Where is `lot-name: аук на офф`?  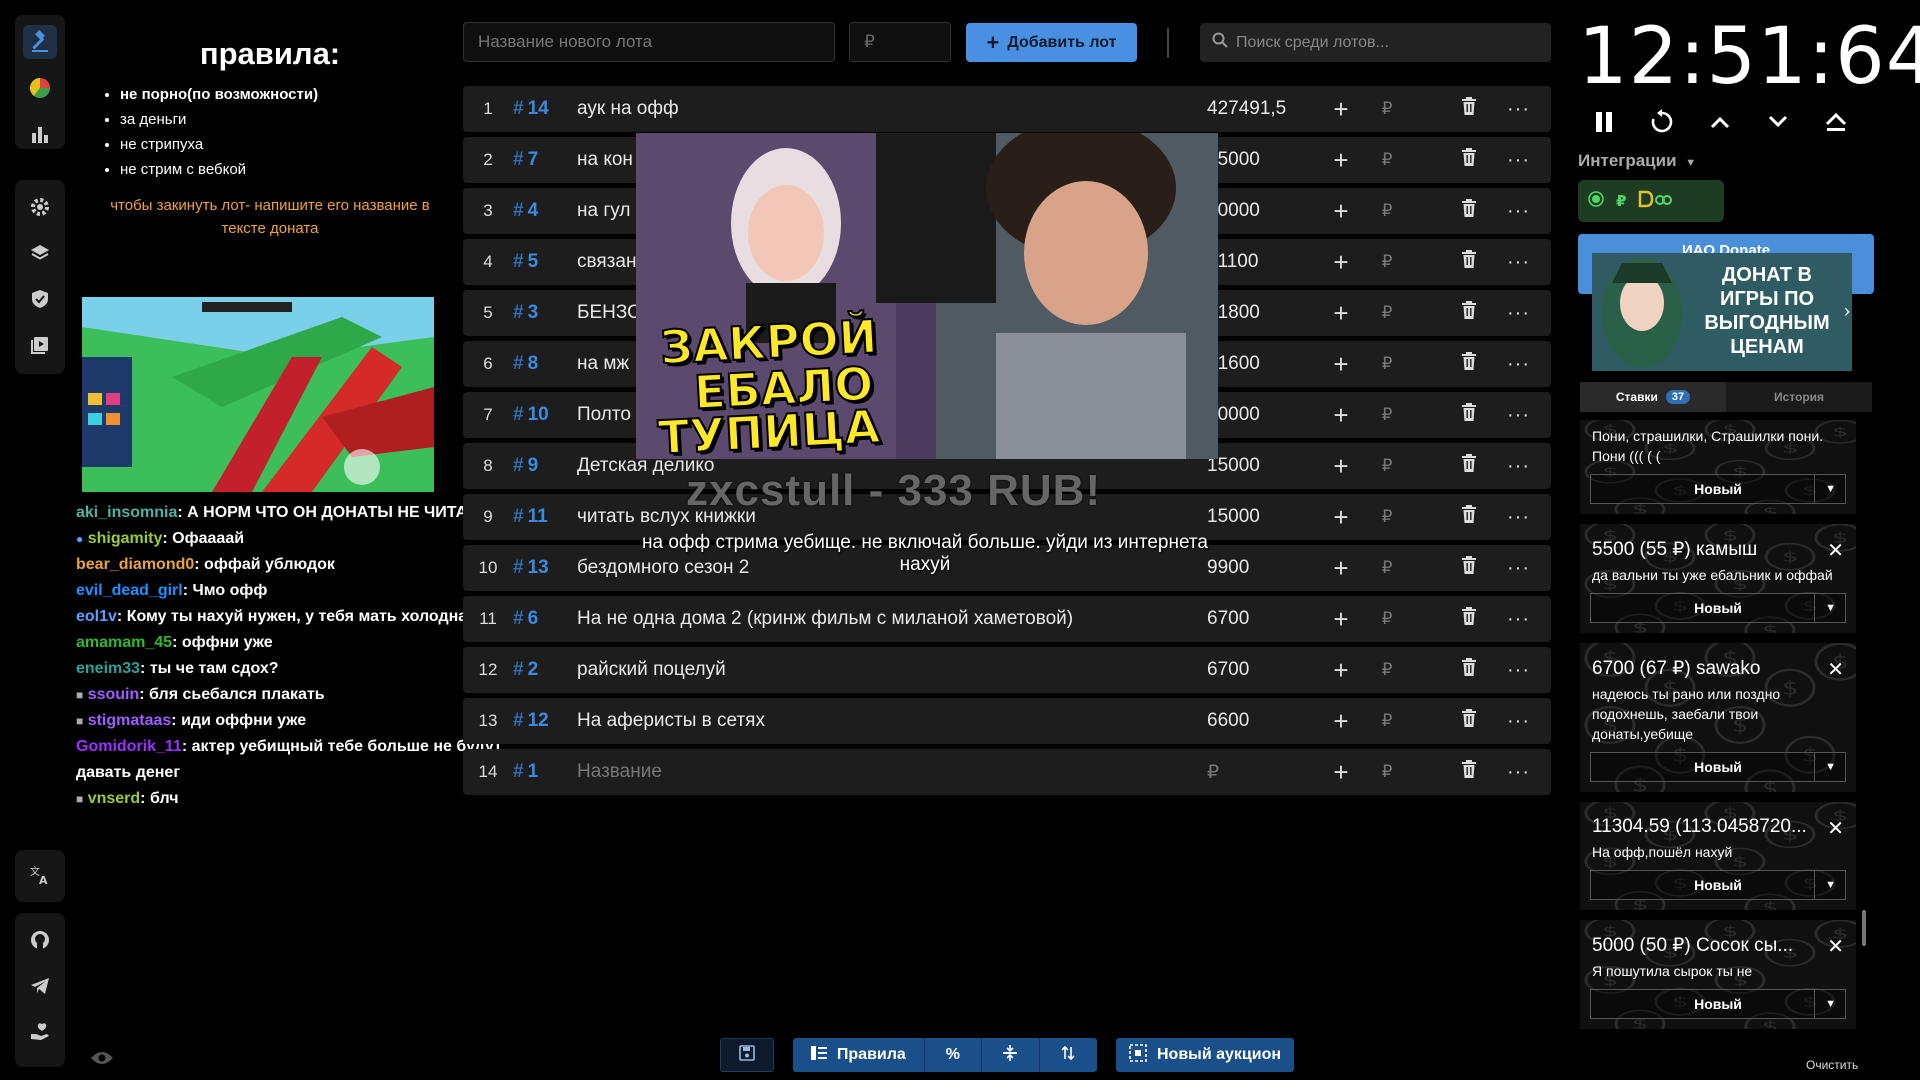 lot-name: аук на офф is located at coordinates (892, 109).